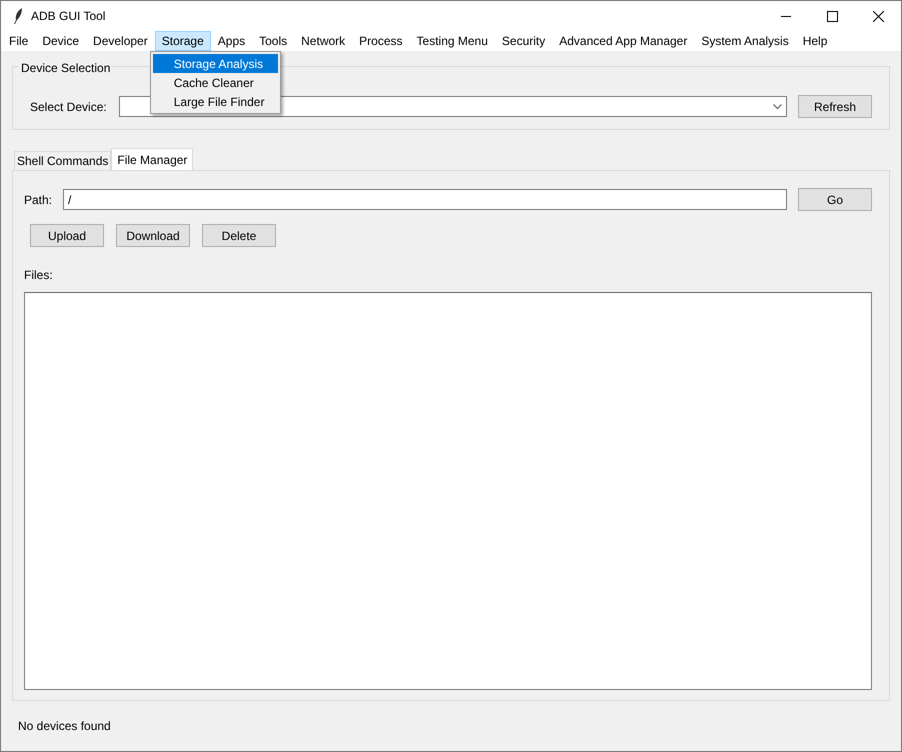 This screenshot has width=902, height=752. What do you see at coordinates (67, 235) in the screenshot?
I see `action-button: Upload` at bounding box center [67, 235].